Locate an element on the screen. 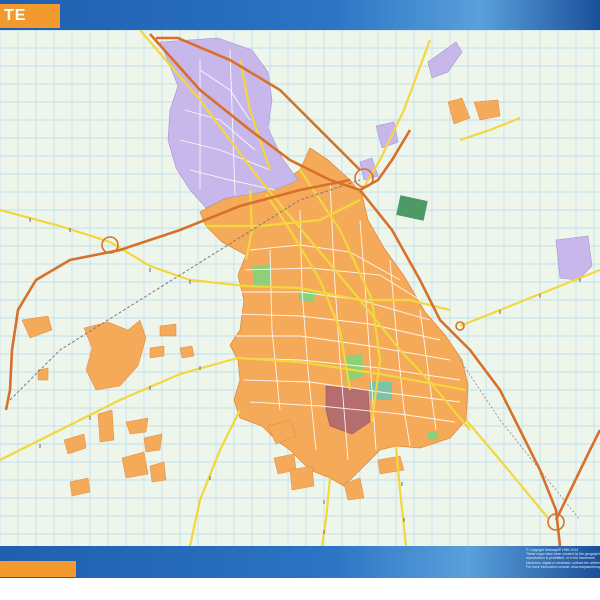 Image resolution: width=600 pixels, height=600 pixels. header-bar is located at coordinates (300, 15).